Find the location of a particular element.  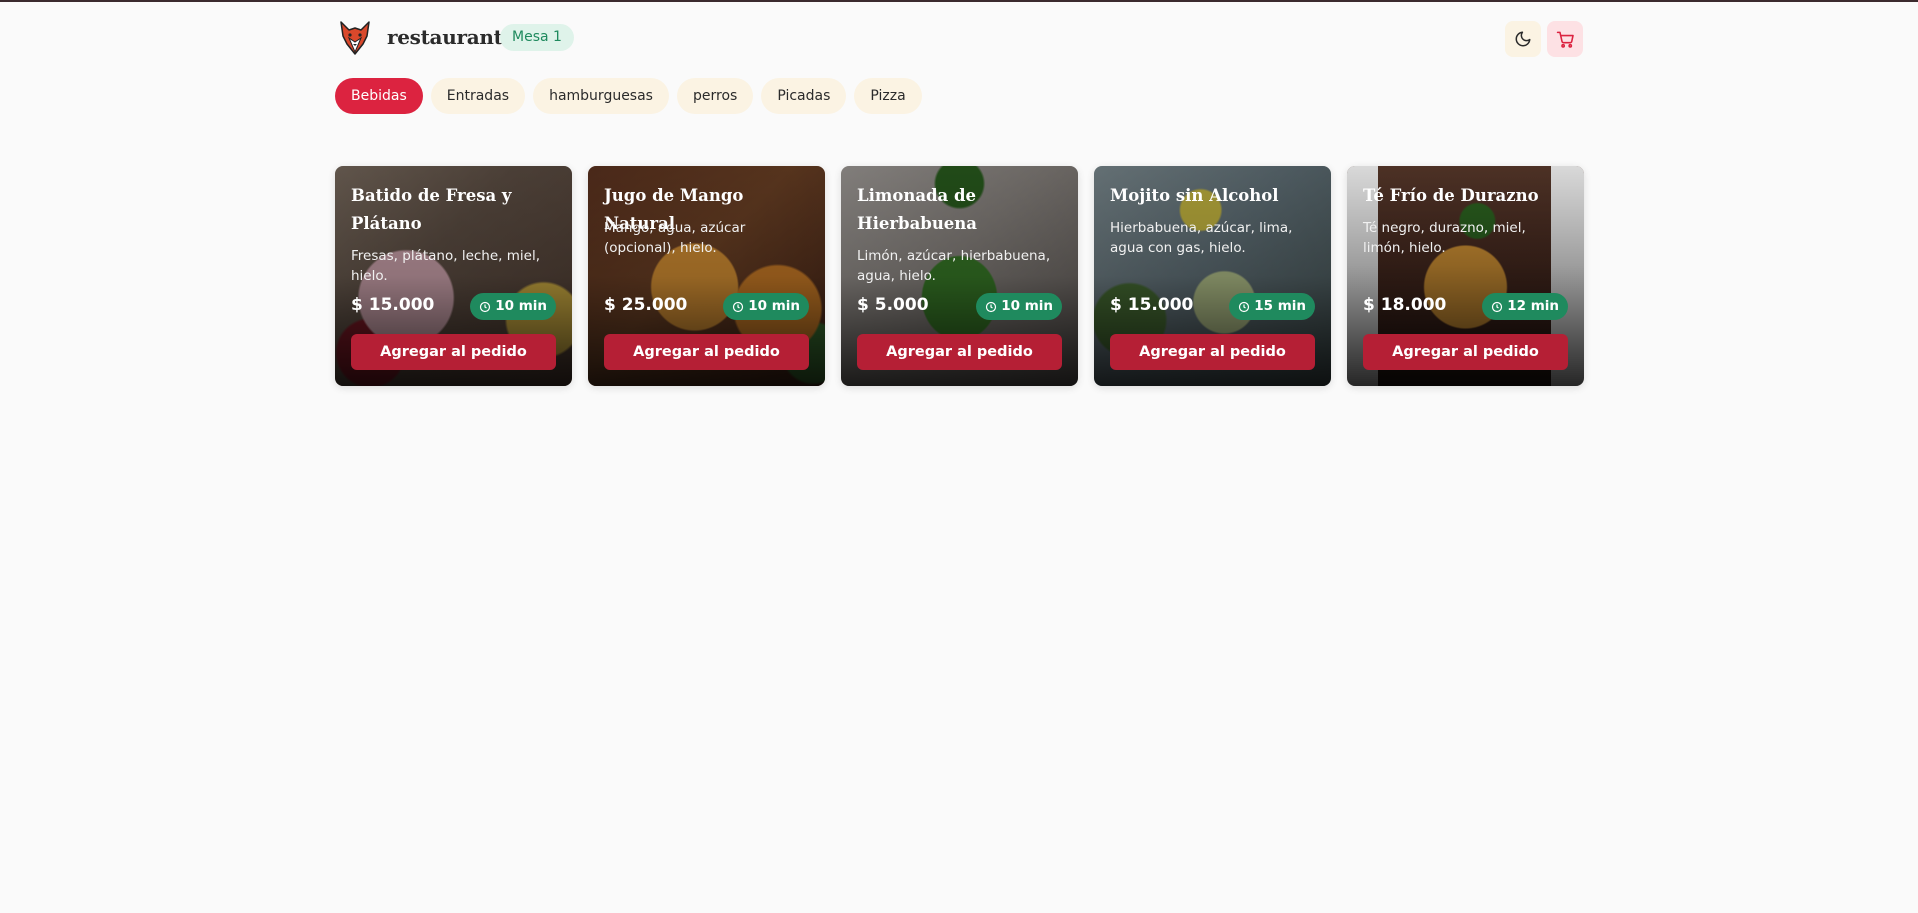

time-badge: 12 min is located at coordinates (1525, 306).